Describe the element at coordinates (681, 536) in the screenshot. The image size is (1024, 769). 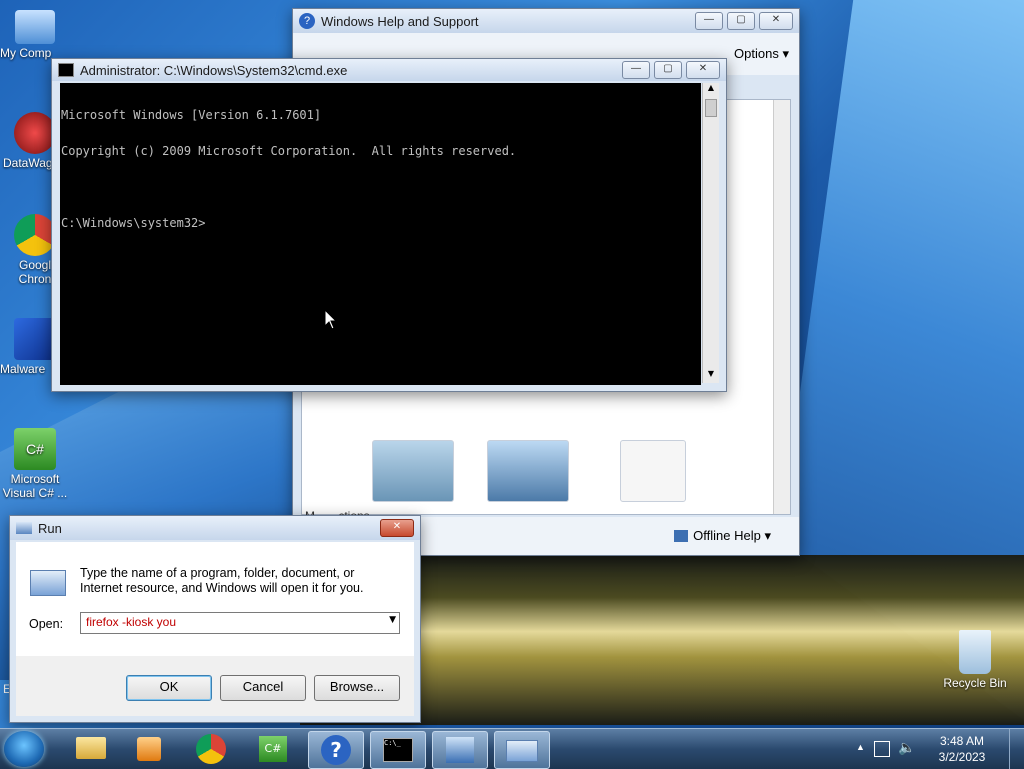
I see `offline-help-icon` at that location.